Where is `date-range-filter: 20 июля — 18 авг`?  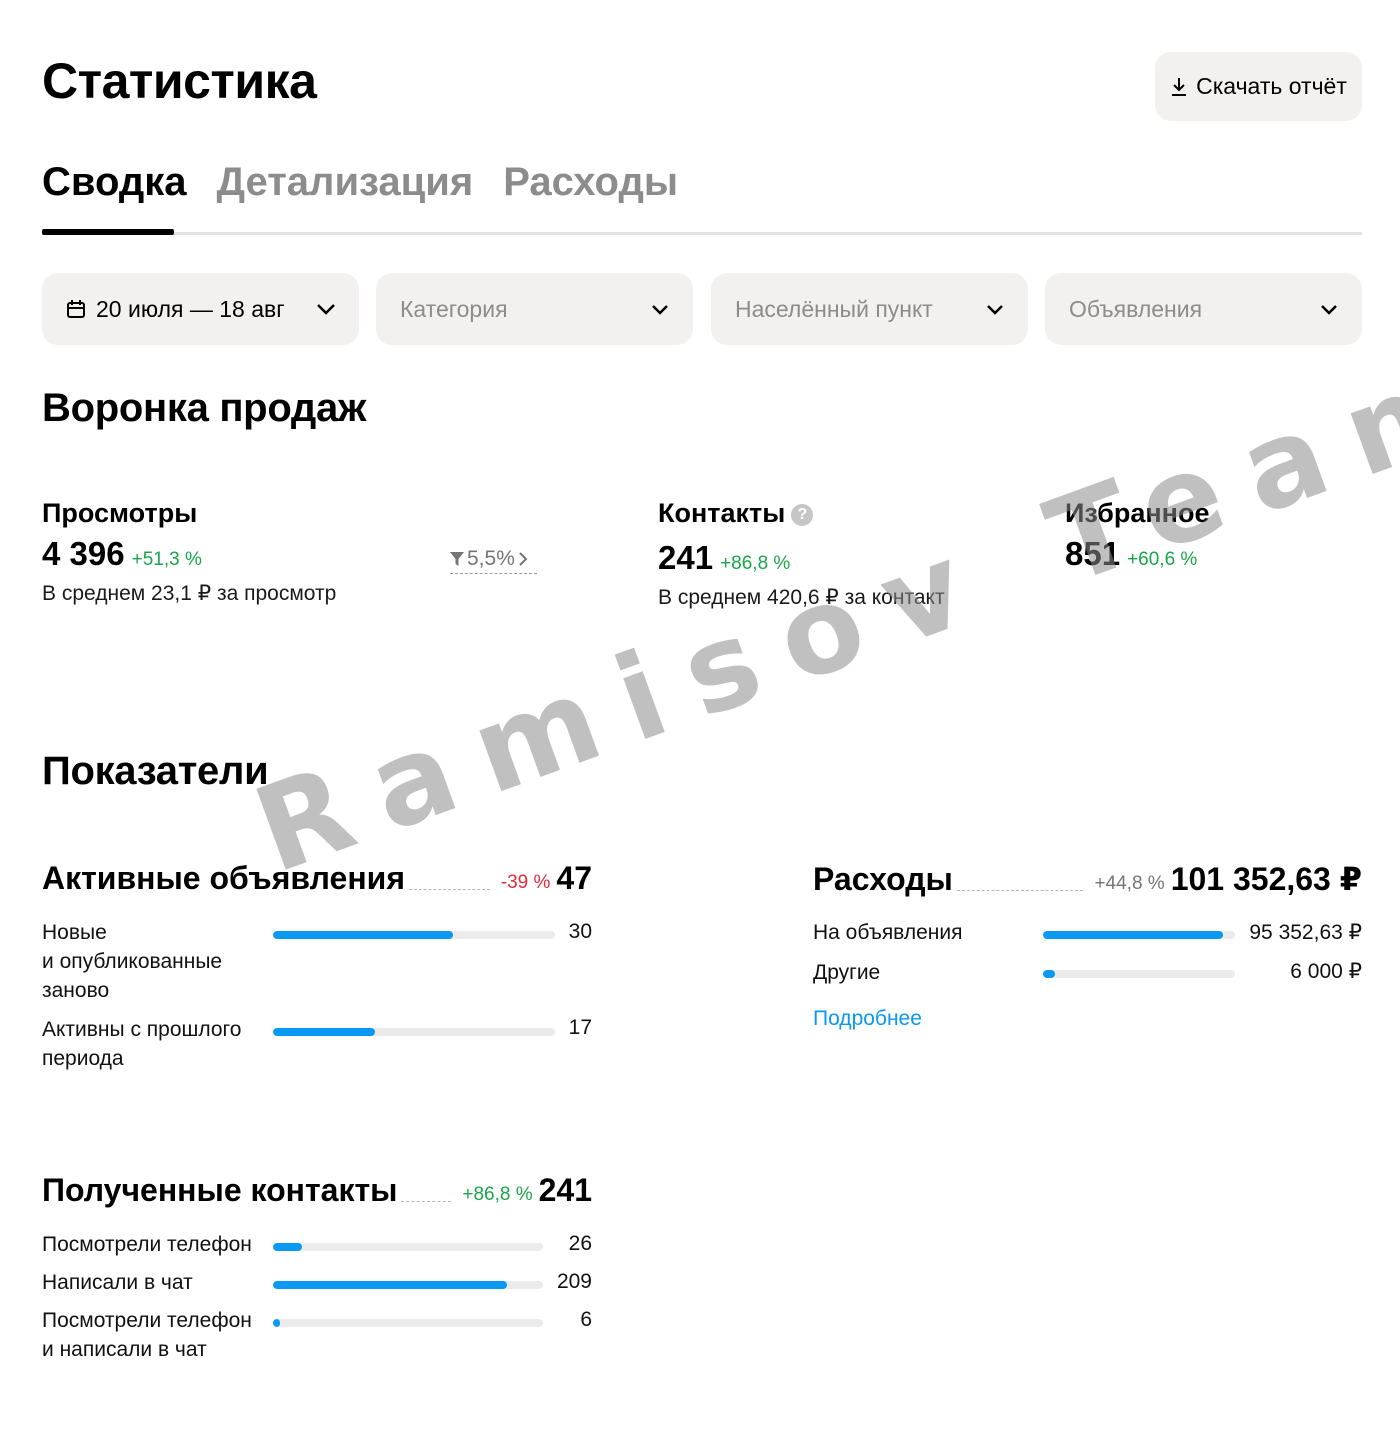 date-range-filter: 20 июля — 18 авг is located at coordinates (200, 309).